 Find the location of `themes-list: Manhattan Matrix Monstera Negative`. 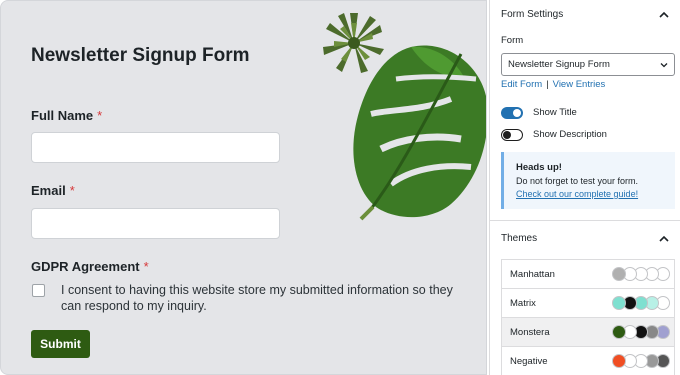

themes-list: Manhattan Matrix Monstera Negative is located at coordinates (588, 317).